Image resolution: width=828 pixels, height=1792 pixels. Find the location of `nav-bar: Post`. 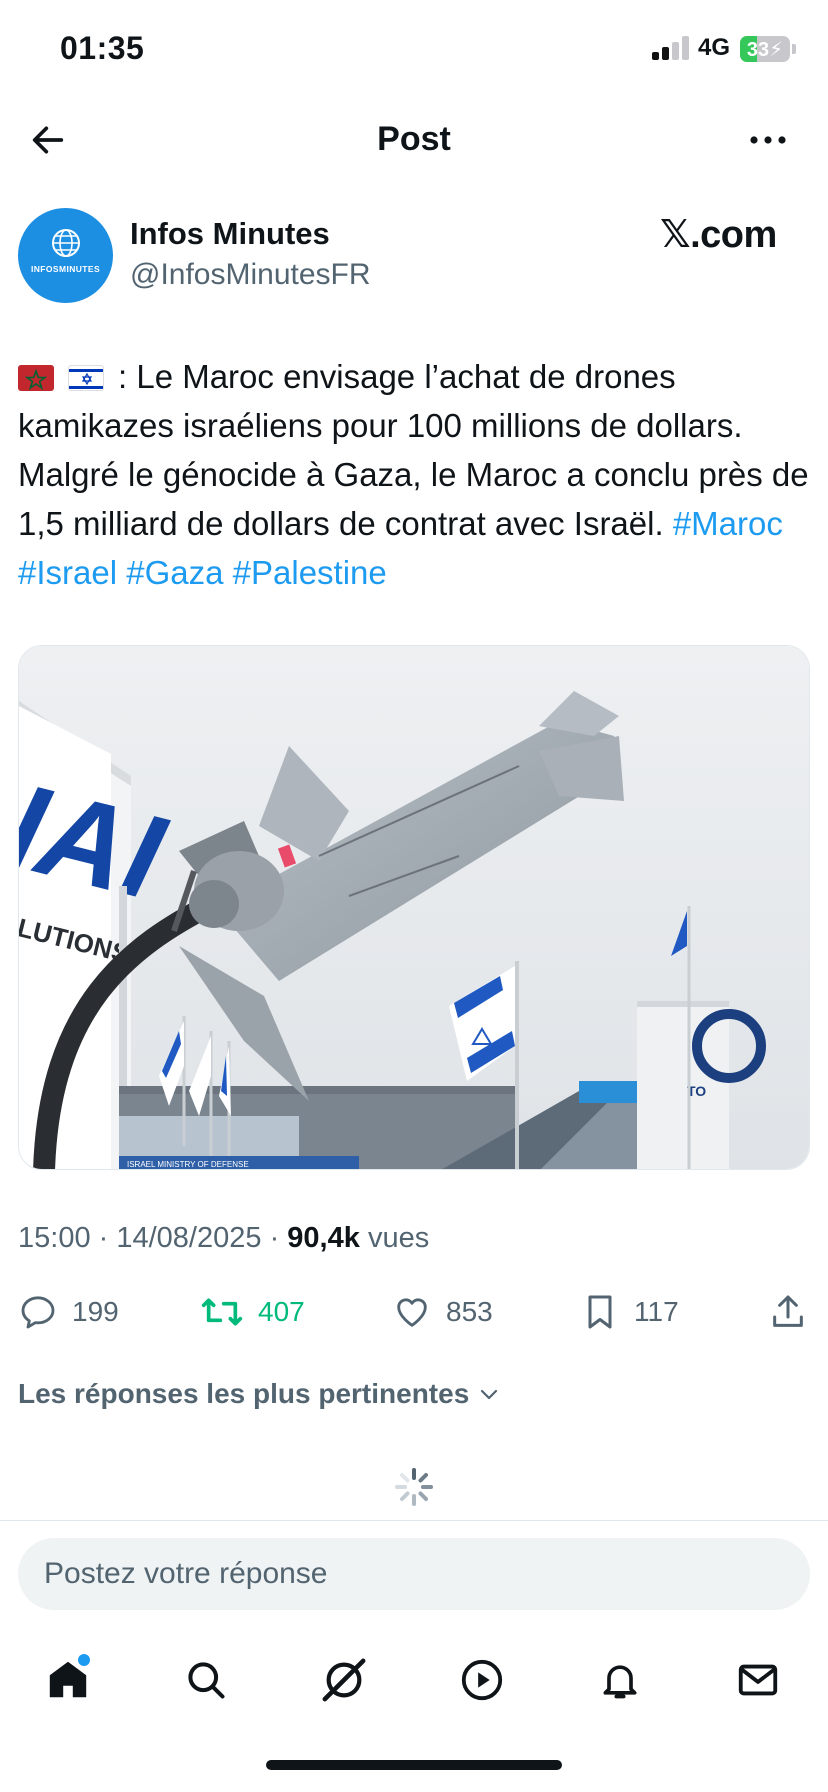

nav-bar: Post is located at coordinates (414, 140).